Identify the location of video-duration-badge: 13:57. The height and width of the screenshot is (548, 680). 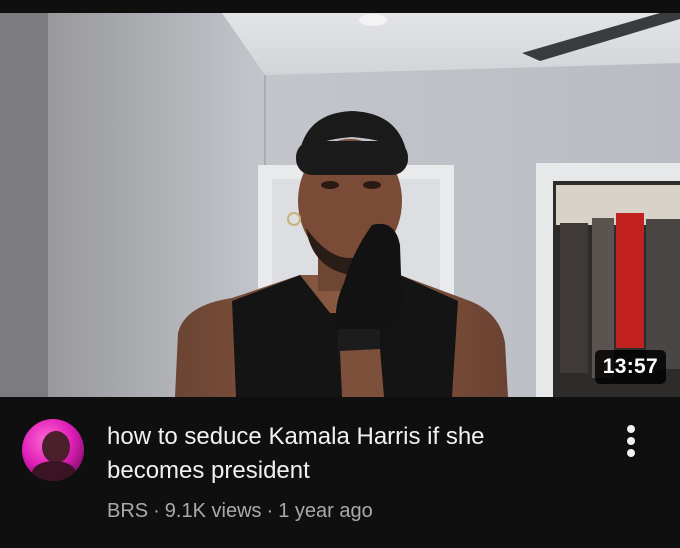
(630, 367).